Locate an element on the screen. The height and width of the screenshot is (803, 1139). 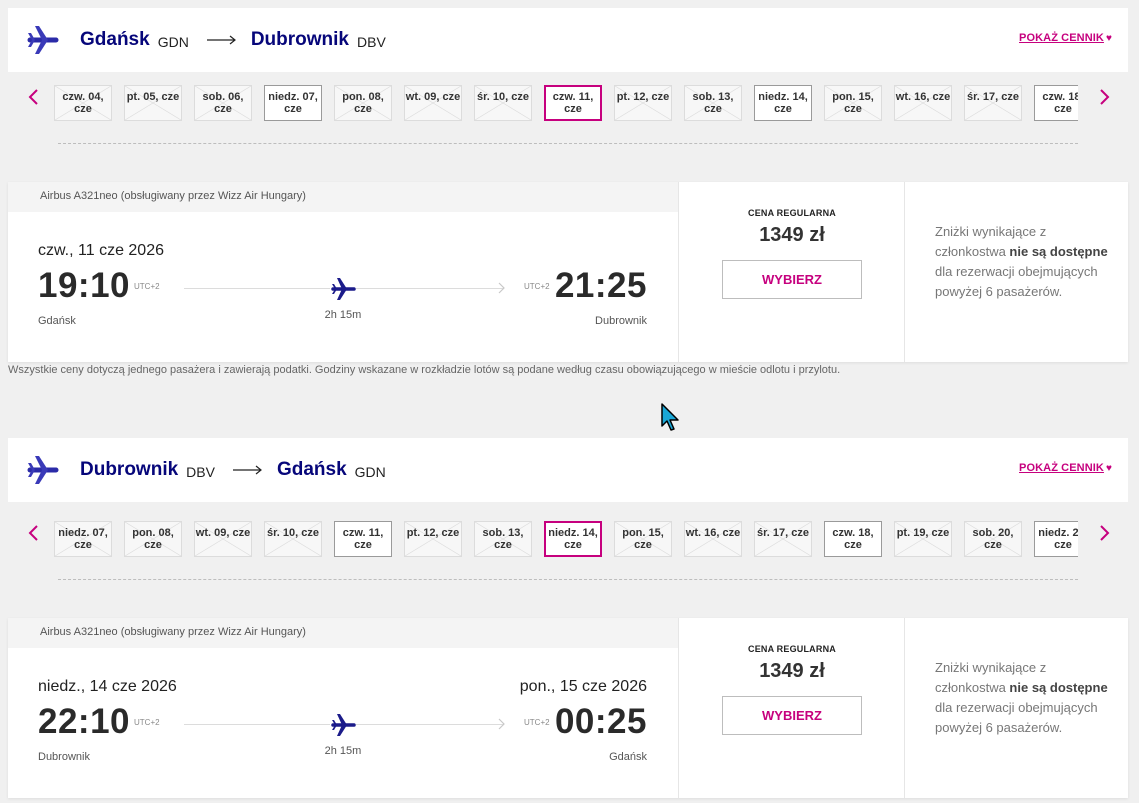
departure-city: Dubrownik is located at coordinates (64, 757).